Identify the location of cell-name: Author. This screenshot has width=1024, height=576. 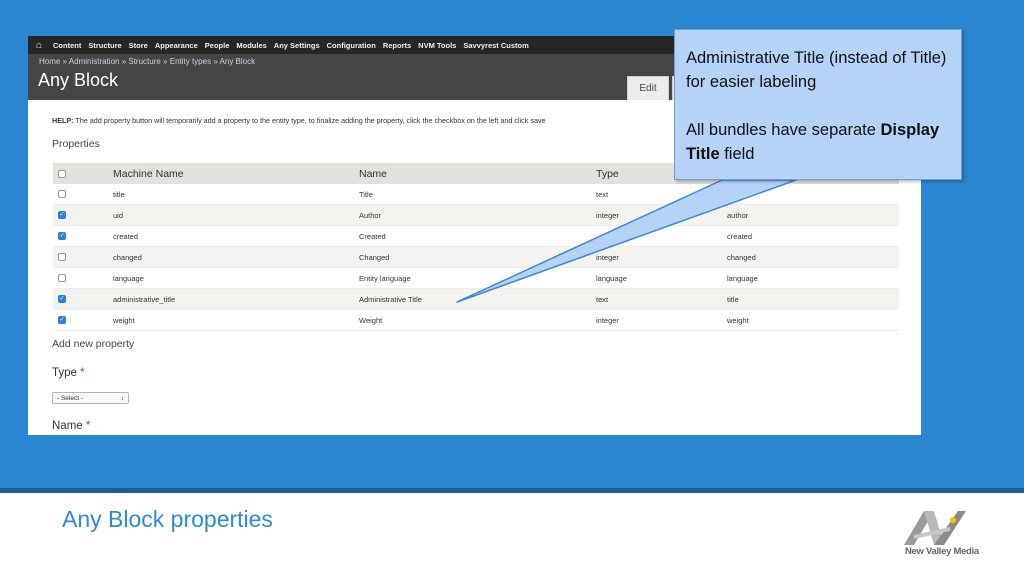
(370, 215).